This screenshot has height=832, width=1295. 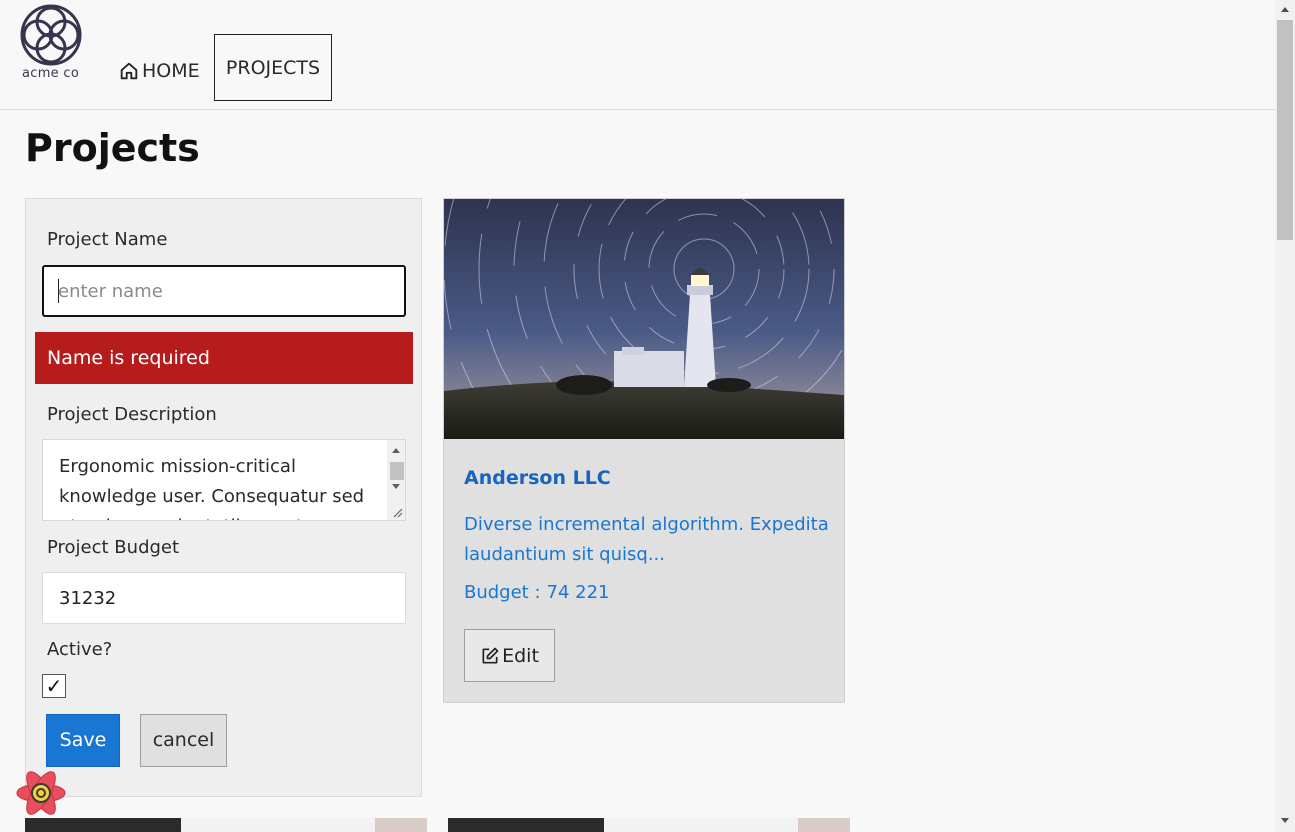 What do you see at coordinates (224, 358) in the screenshot?
I see `name-error-message: Name is required` at bounding box center [224, 358].